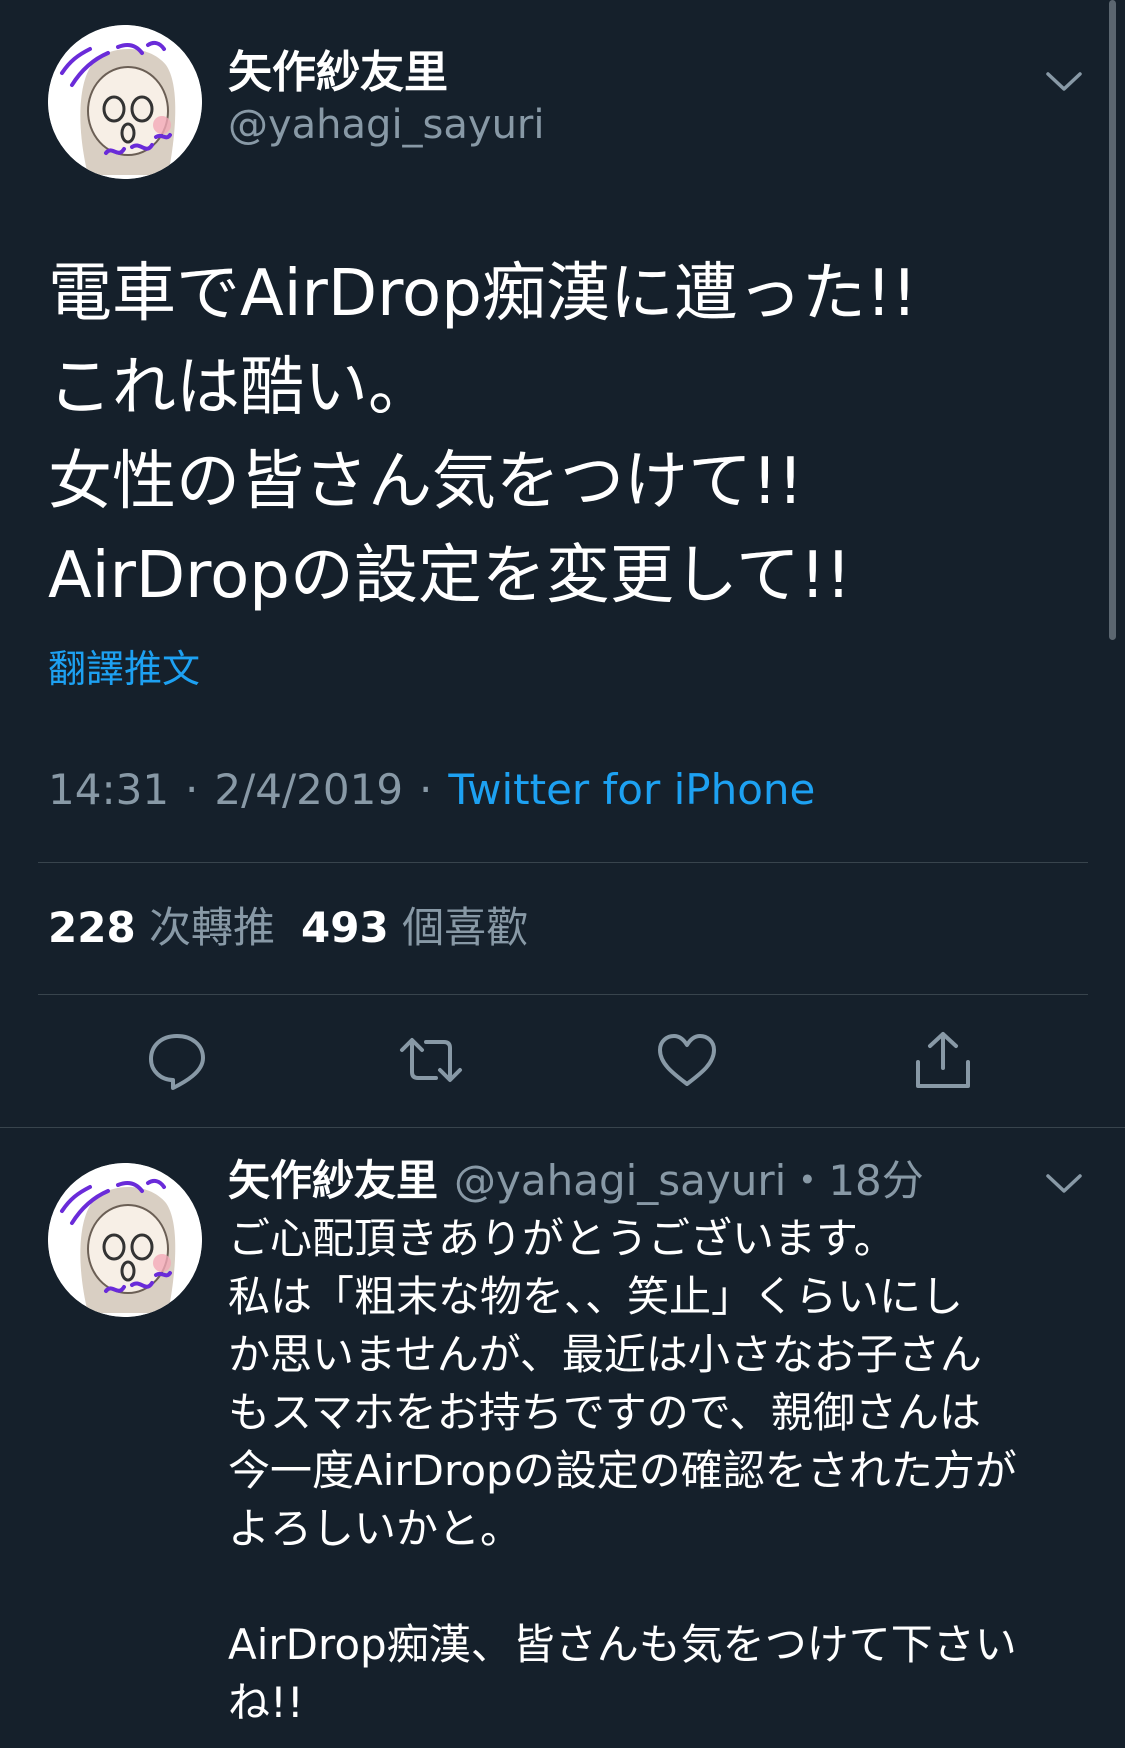 This screenshot has height=1748, width=1125. What do you see at coordinates (622, 1644) in the screenshot?
I see `reply-text-line: AirDrop痴漢、皆さんも気をつけて下さい` at bounding box center [622, 1644].